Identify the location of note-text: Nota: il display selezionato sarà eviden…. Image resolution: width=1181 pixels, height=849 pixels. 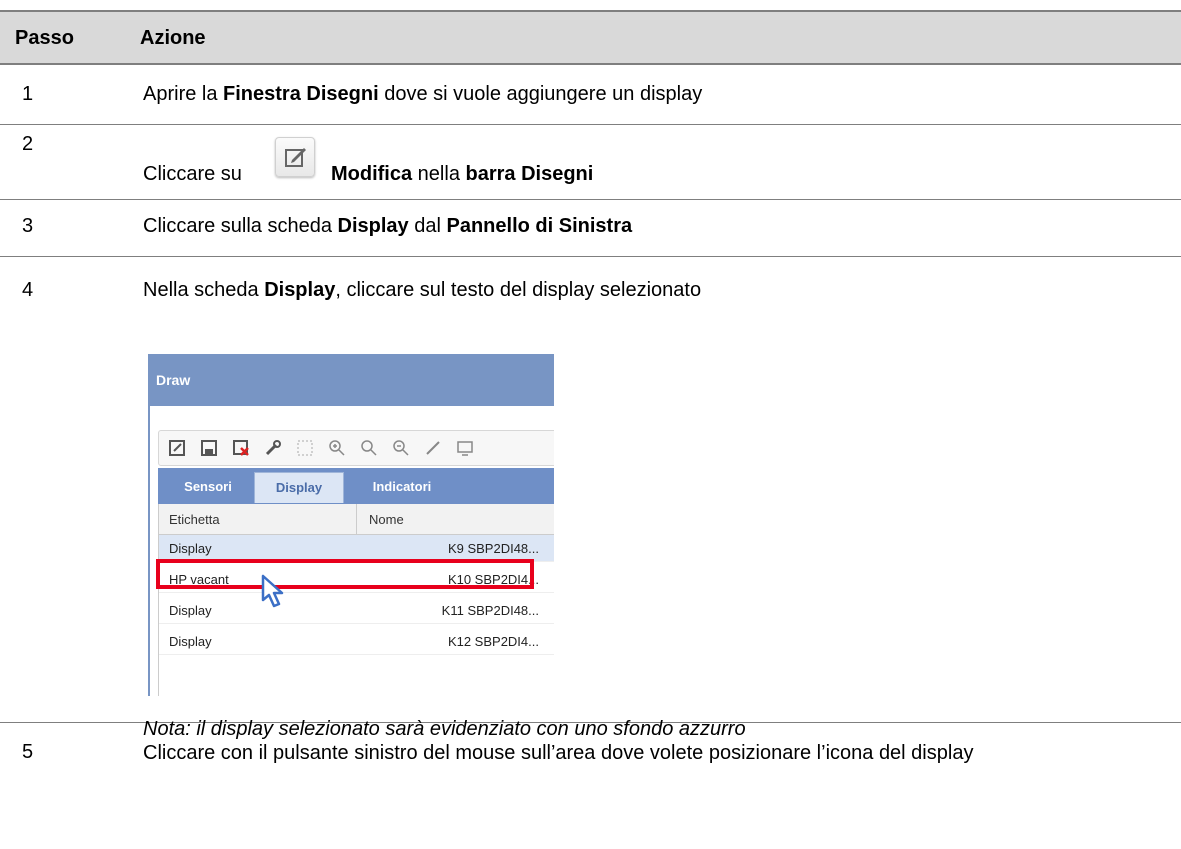
(444, 729).